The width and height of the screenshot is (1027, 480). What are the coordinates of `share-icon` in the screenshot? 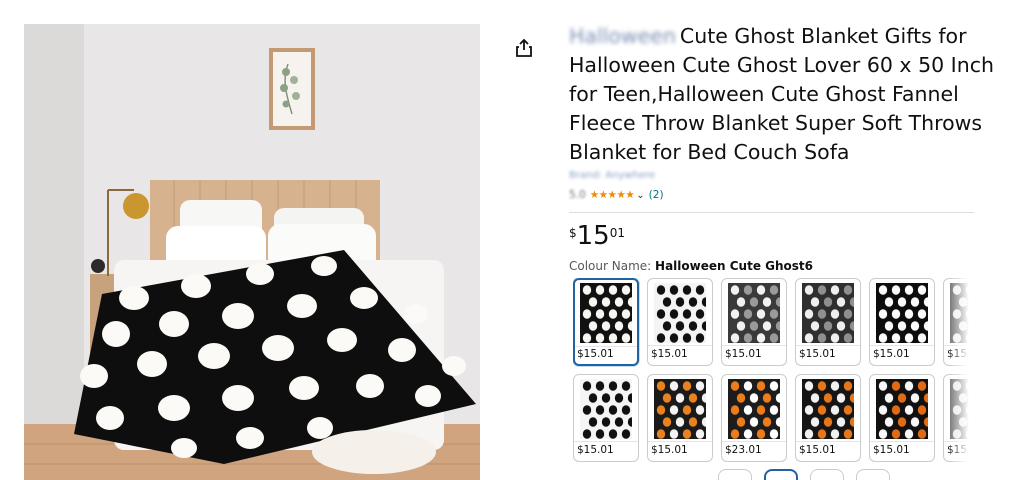 It's located at (524, 48).